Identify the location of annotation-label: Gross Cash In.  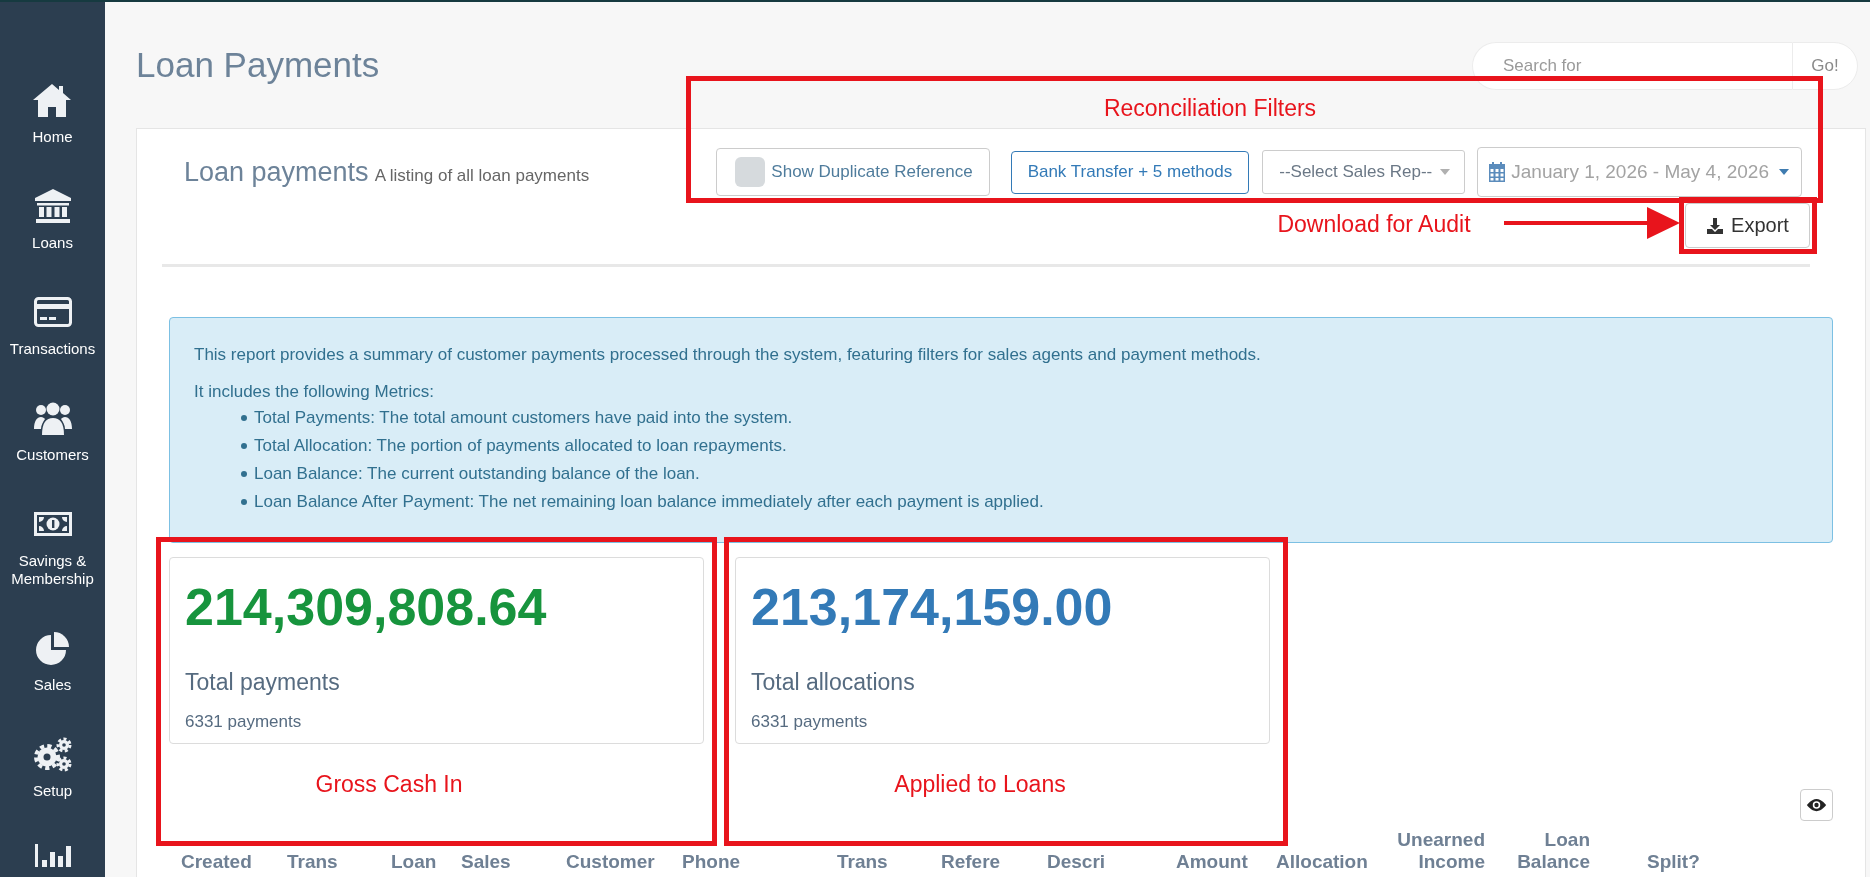
(389, 784).